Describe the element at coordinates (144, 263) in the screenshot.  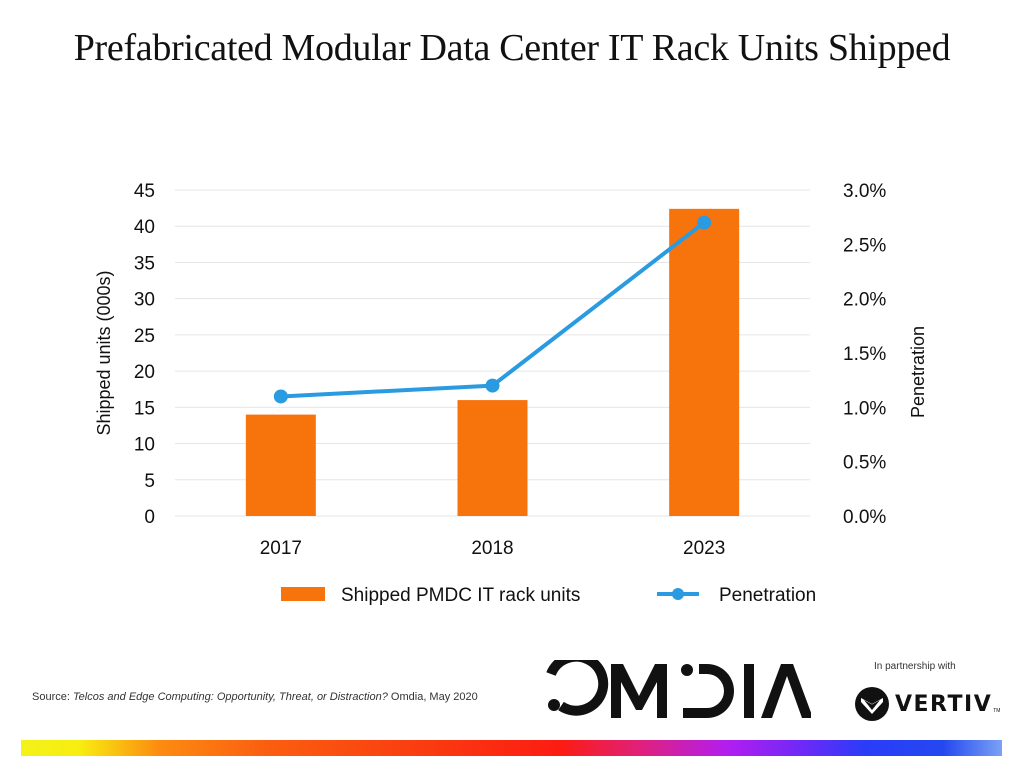
I see `left-tick-label: 35` at that location.